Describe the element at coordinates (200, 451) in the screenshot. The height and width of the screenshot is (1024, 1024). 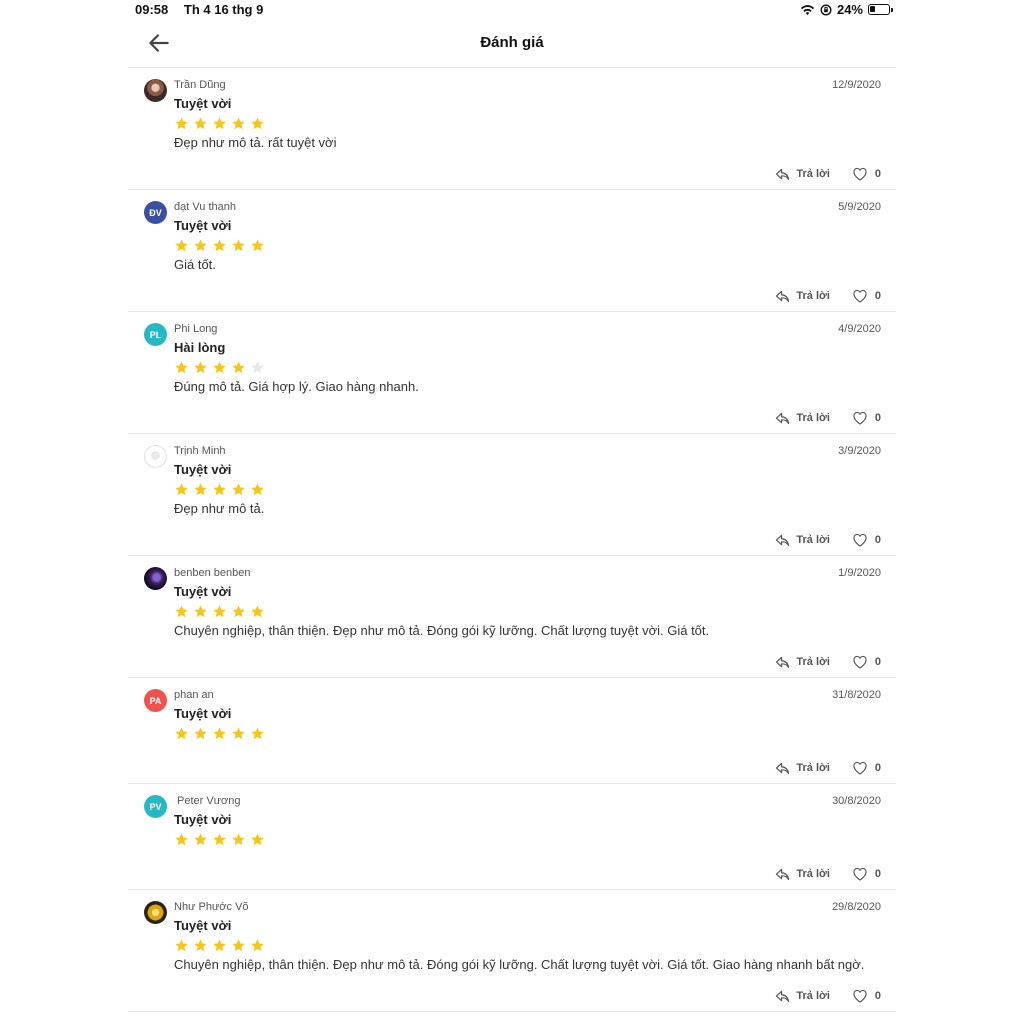
I see `reviewer-name: Trịnh Minh` at that location.